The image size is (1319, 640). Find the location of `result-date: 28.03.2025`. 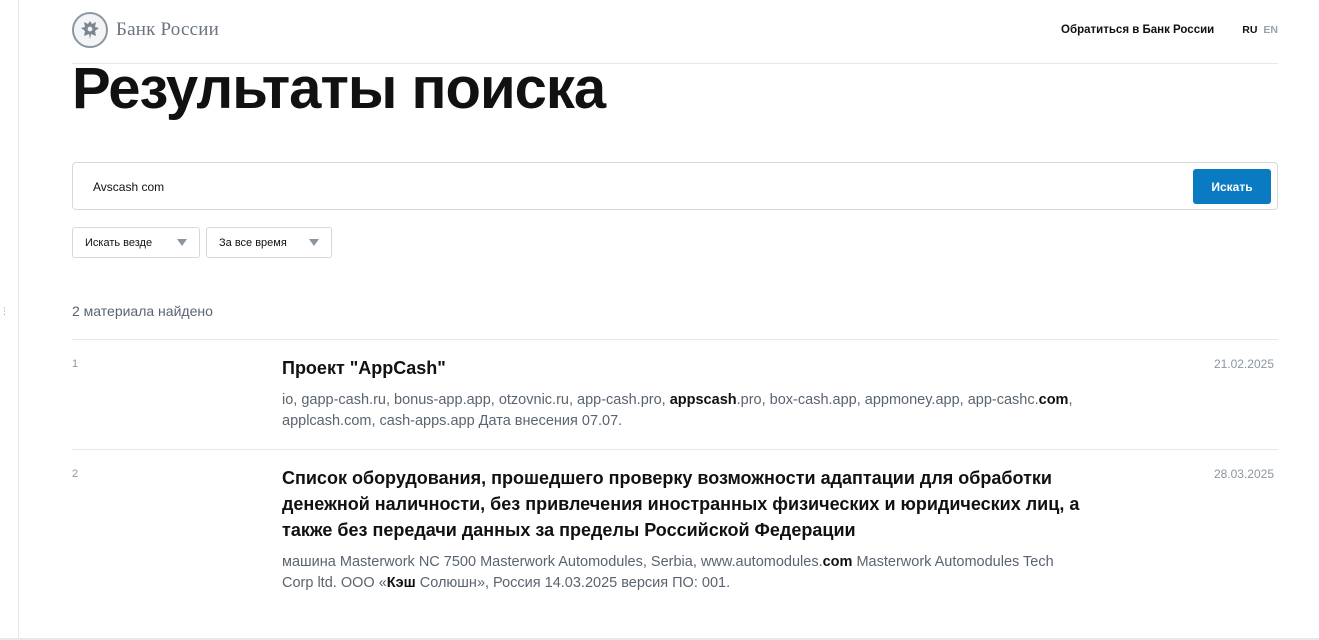

result-date: 28.03.2025 is located at coordinates (1243, 474).